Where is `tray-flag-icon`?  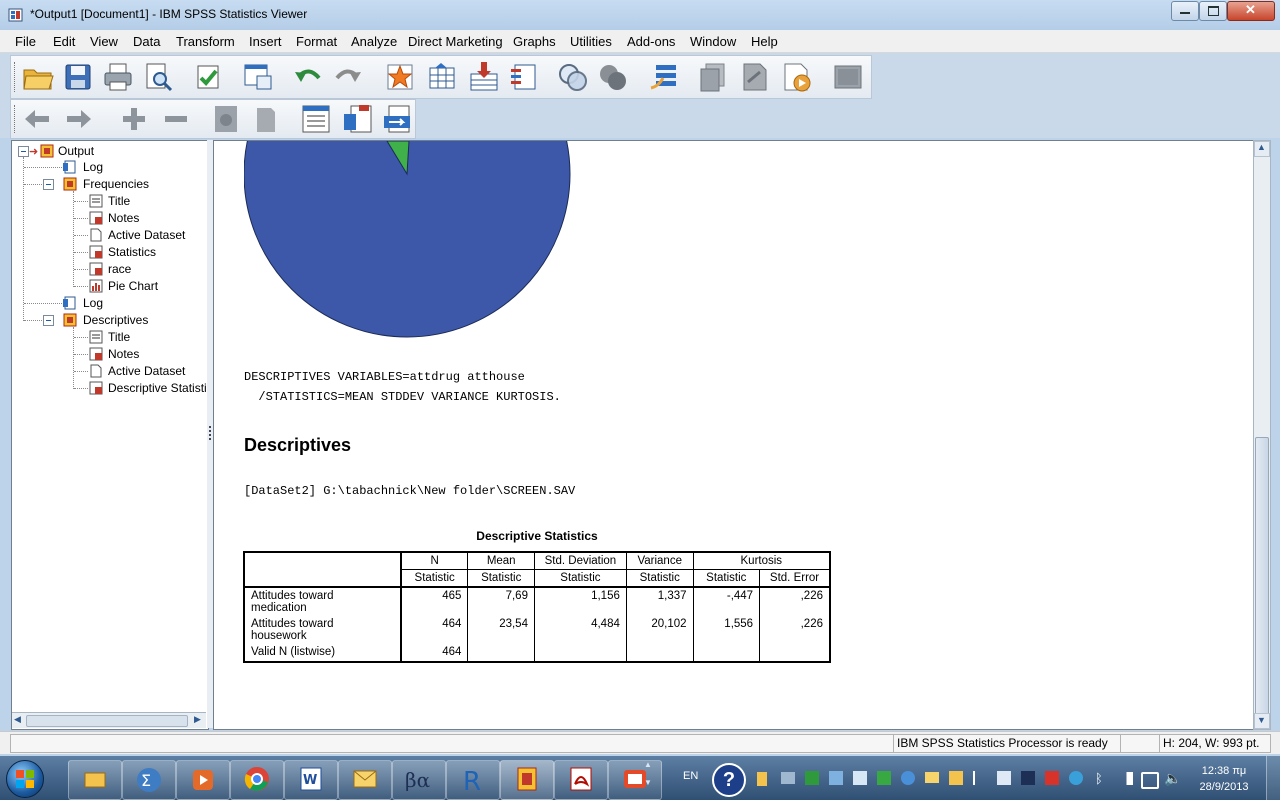
tray-flag-icon is located at coordinates (980, 778).